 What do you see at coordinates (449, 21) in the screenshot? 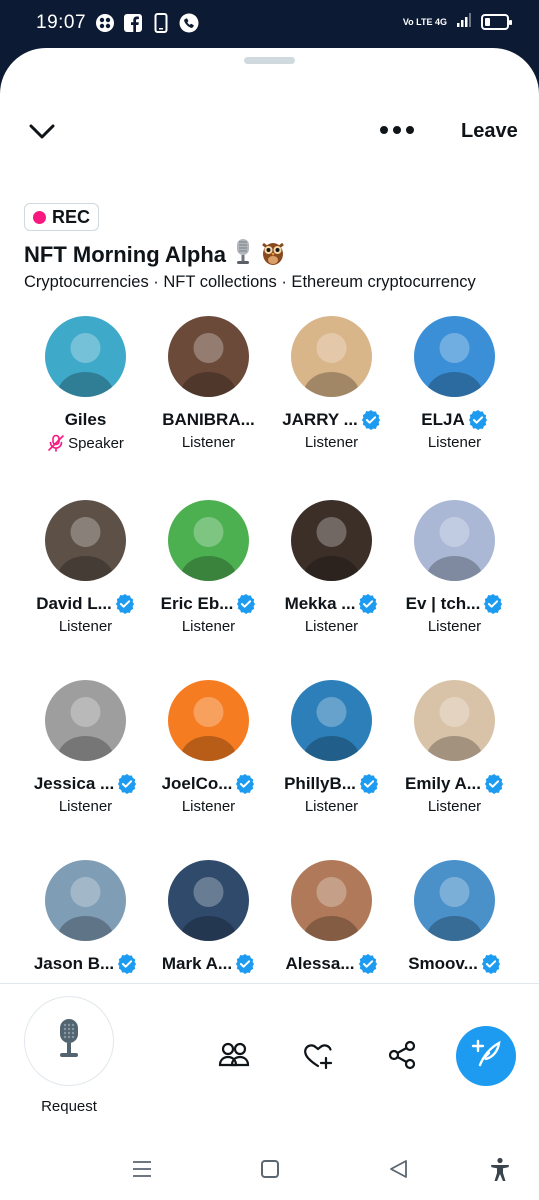
I see `status-right: Vo LTE 4G` at bounding box center [449, 21].